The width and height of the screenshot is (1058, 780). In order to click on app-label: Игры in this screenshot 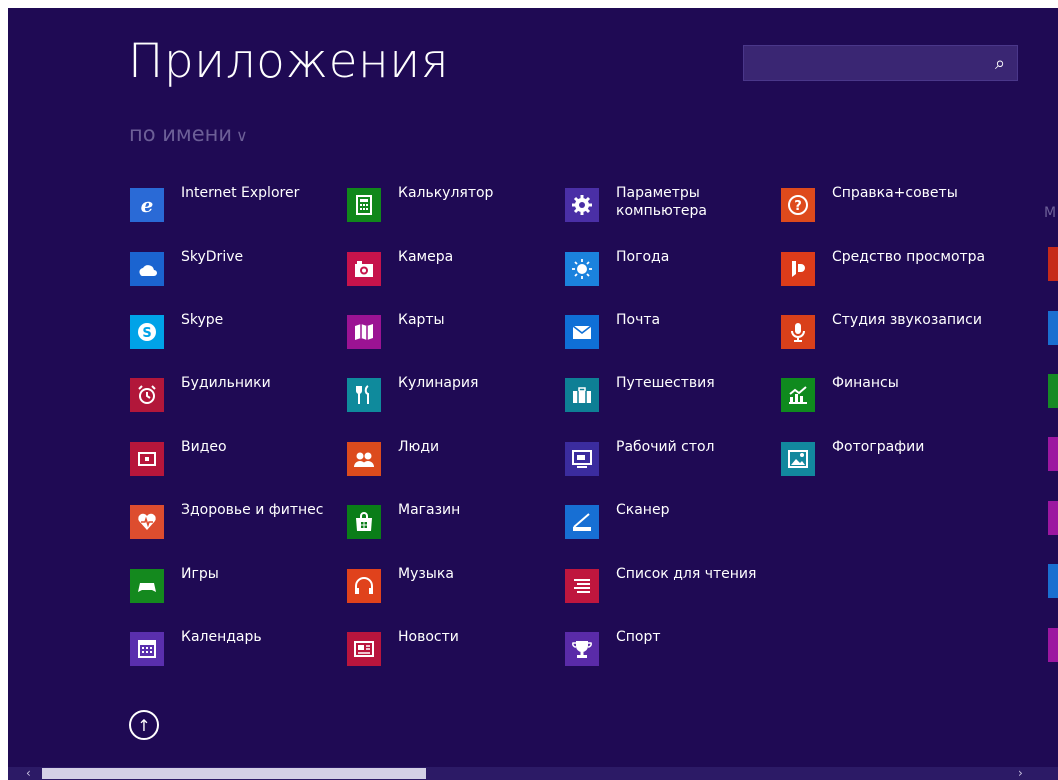, I will do `click(200, 574)`.